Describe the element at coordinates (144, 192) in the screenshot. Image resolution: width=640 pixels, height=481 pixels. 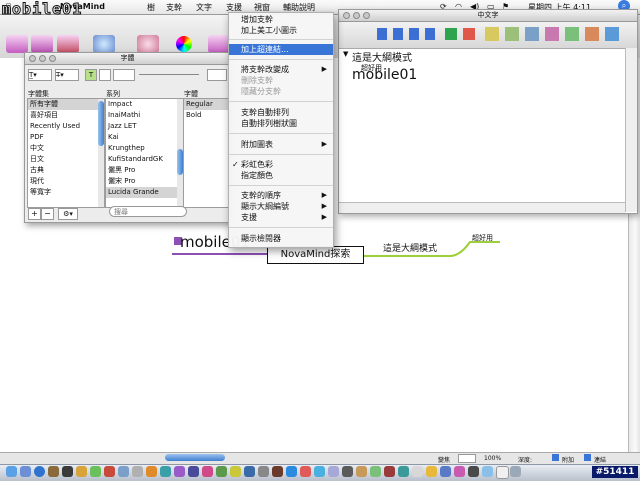
I see `list-item: Lucida Grande` at that location.